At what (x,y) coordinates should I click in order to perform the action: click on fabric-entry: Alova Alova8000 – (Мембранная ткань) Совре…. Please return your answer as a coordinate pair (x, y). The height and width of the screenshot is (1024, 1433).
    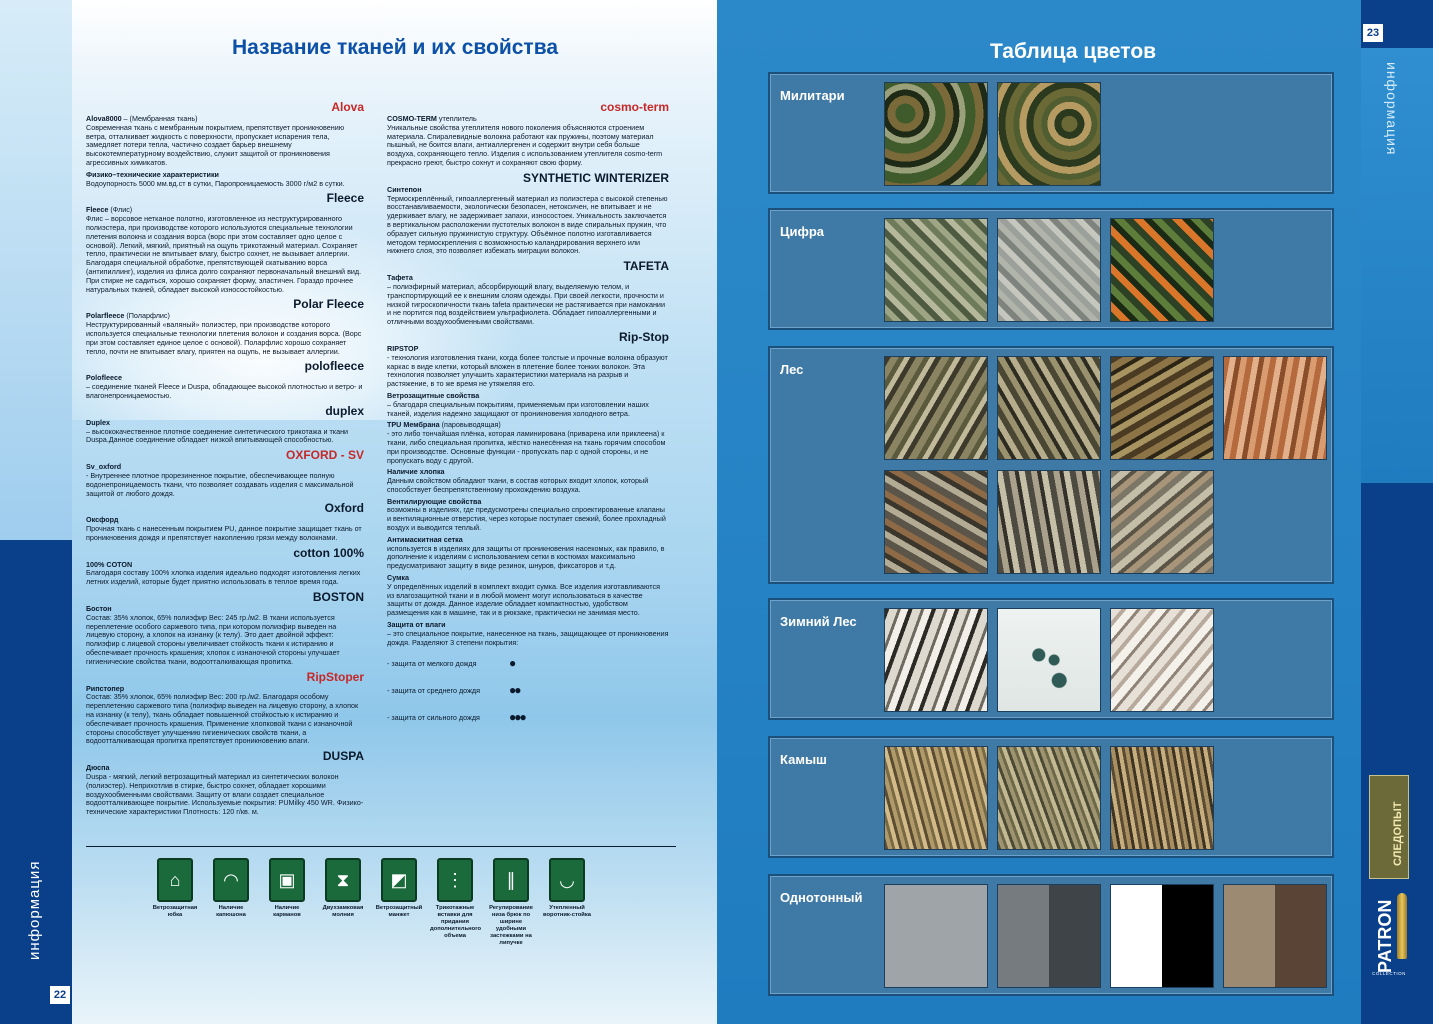
    Looking at the image, I should click on (225, 134).